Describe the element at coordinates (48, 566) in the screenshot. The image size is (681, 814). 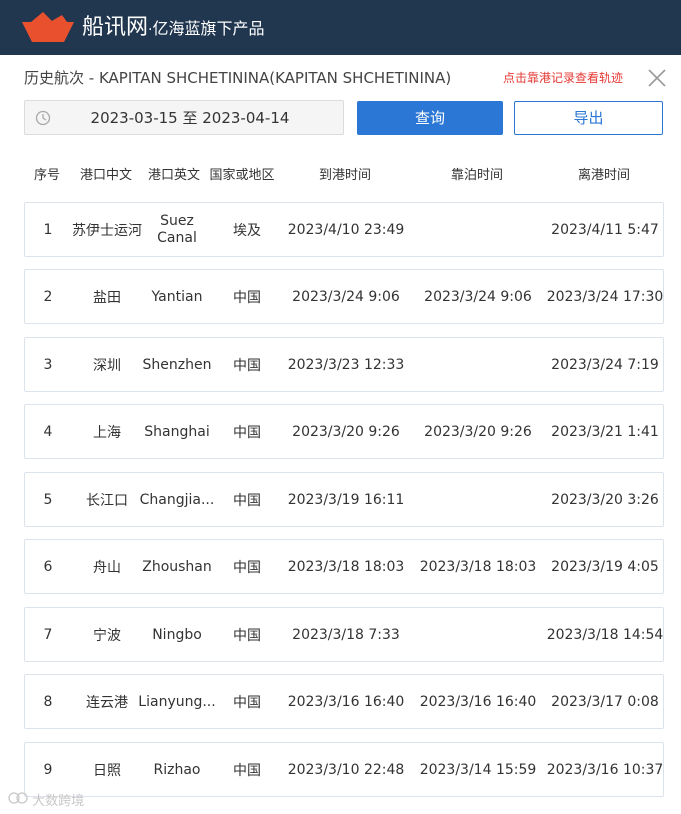
I see `row-index: 6` at that location.